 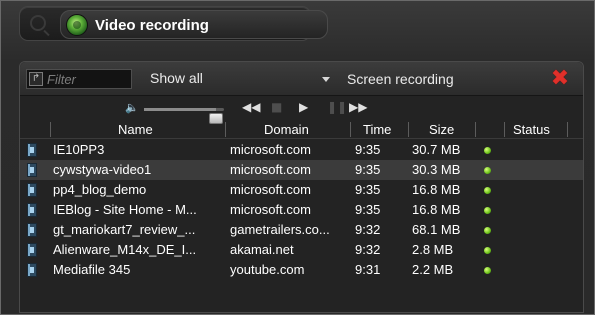 I want to click on table-header: Name Domain Time Size Status, so click(x=301, y=129).